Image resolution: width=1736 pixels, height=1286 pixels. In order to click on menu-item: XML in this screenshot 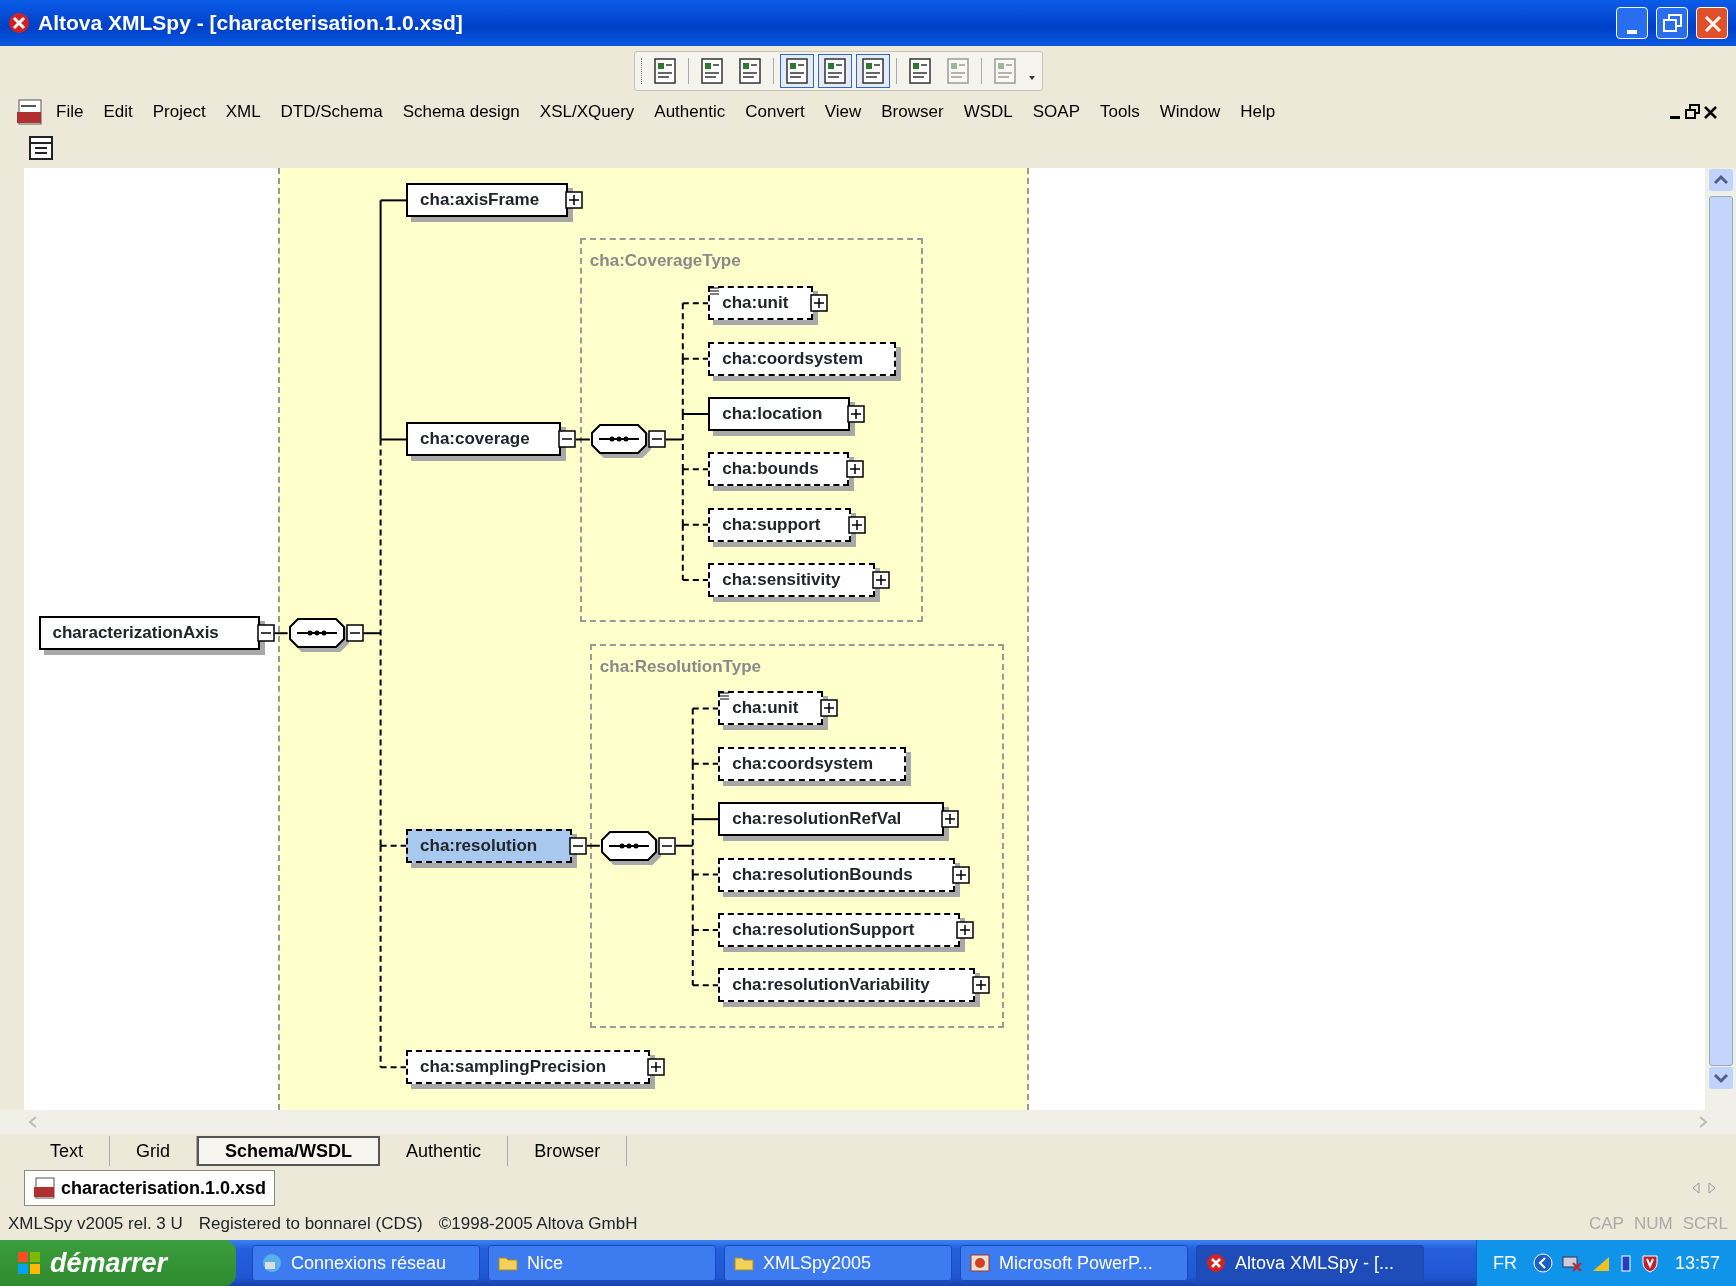, I will do `click(243, 112)`.